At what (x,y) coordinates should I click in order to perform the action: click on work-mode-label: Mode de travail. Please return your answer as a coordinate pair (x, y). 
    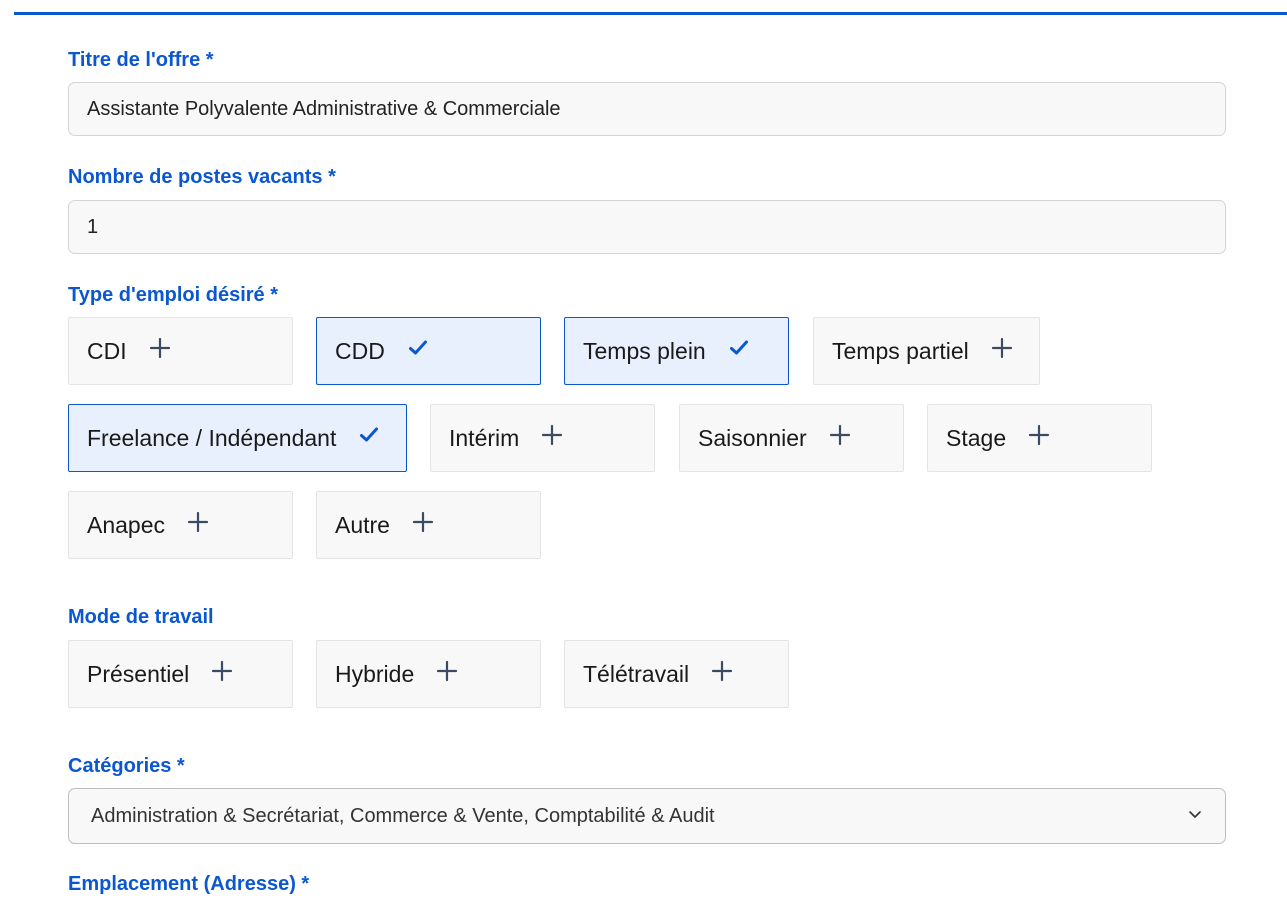
    Looking at the image, I should click on (141, 617).